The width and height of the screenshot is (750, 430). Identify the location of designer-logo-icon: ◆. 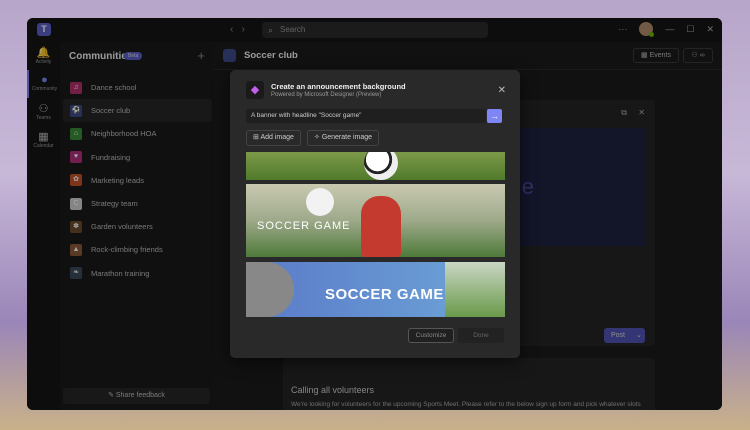
(255, 90).